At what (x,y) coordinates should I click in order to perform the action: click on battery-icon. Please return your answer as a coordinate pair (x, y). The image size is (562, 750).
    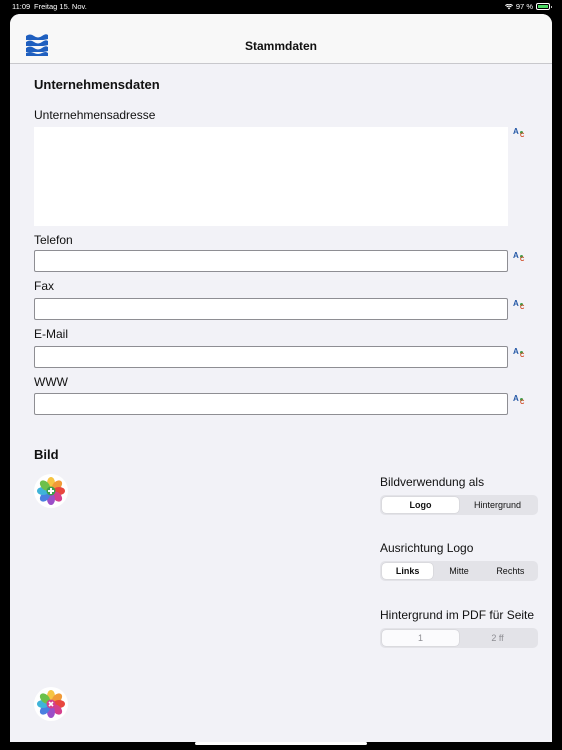
    Looking at the image, I should click on (544, 6).